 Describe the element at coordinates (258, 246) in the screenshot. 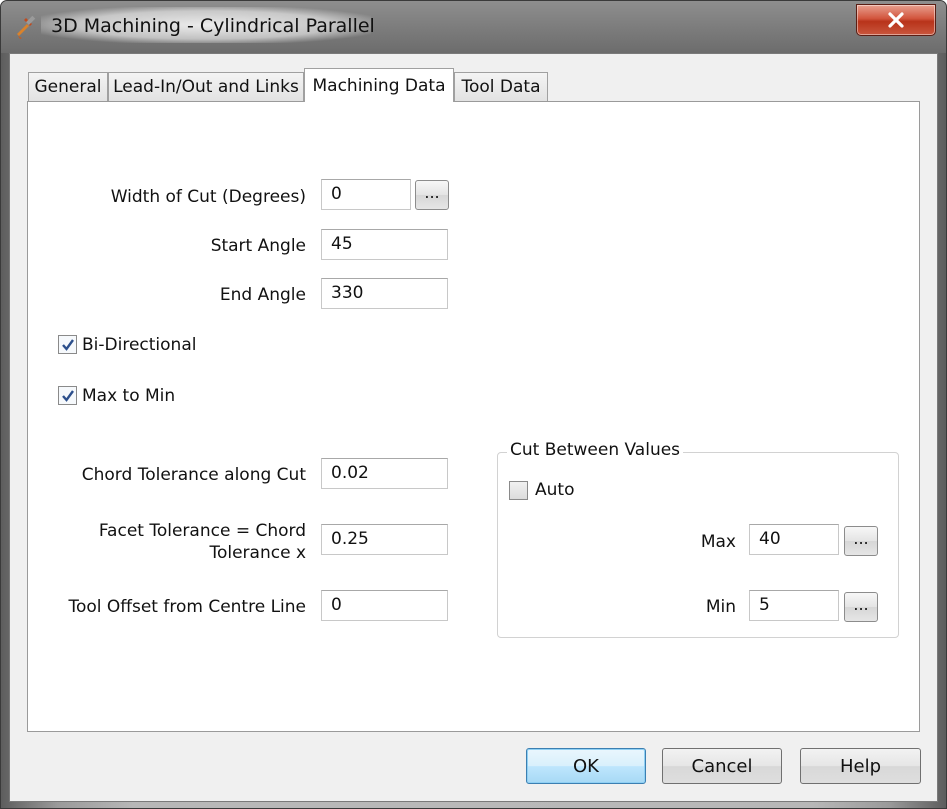

I see `start-angle-label: Start Angle` at that location.